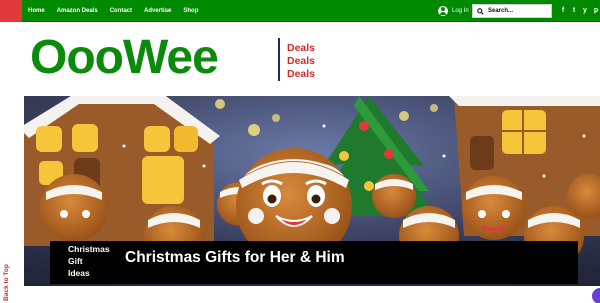 Image resolution: width=600 pixels, height=303 pixels. What do you see at coordinates (596, 295) in the screenshot?
I see `chat-button` at bounding box center [596, 295].